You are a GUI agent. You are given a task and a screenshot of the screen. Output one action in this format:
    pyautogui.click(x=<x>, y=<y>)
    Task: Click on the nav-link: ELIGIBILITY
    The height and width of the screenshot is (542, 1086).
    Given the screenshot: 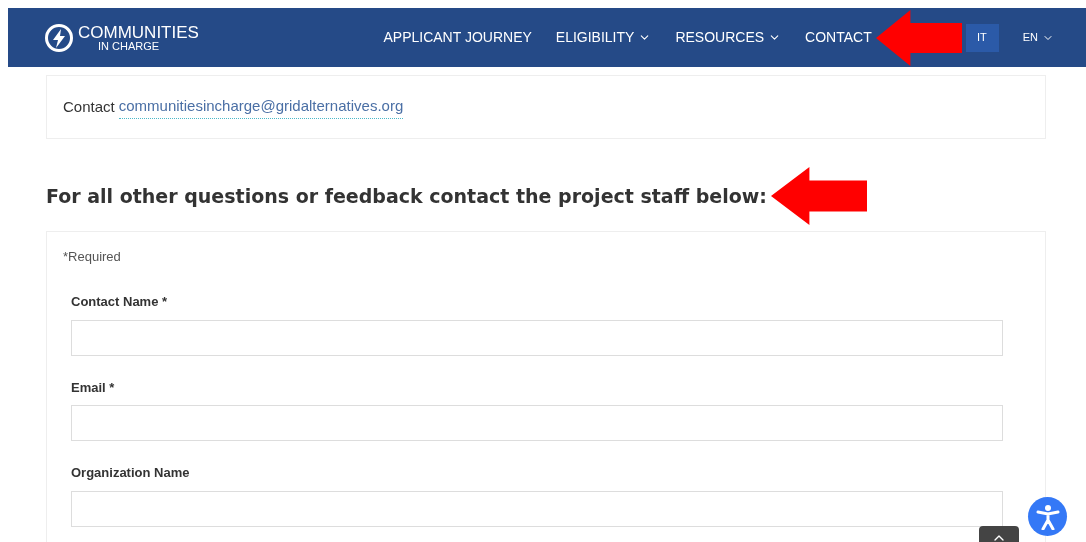 What is the action you would take?
    pyautogui.click(x=603, y=37)
    